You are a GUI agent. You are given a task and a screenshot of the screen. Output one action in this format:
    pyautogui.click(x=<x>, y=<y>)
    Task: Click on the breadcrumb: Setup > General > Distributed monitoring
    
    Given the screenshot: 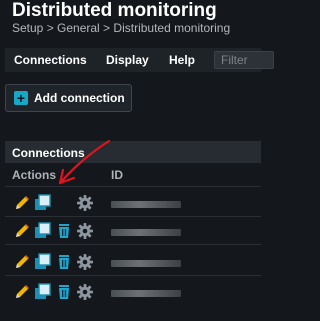 What is the action you would take?
    pyautogui.click(x=121, y=28)
    